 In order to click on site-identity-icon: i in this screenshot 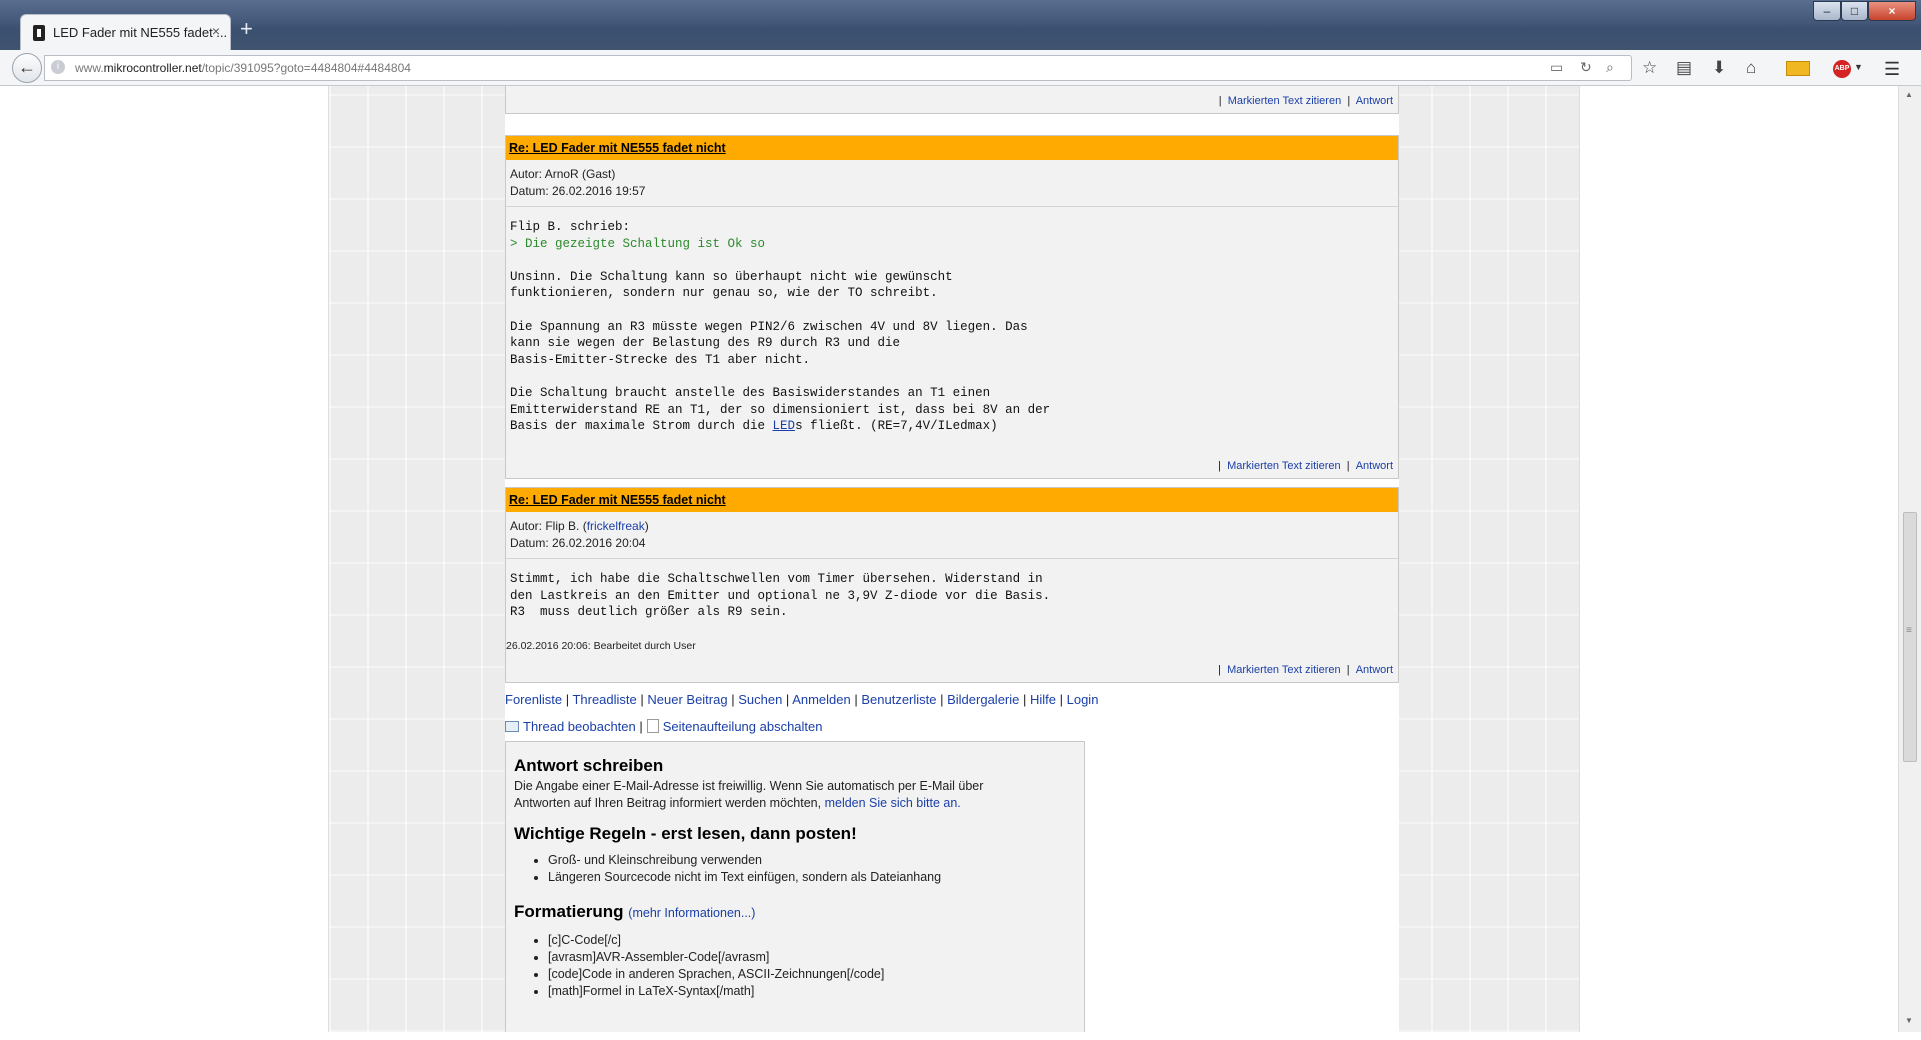, I will do `click(58, 67)`.